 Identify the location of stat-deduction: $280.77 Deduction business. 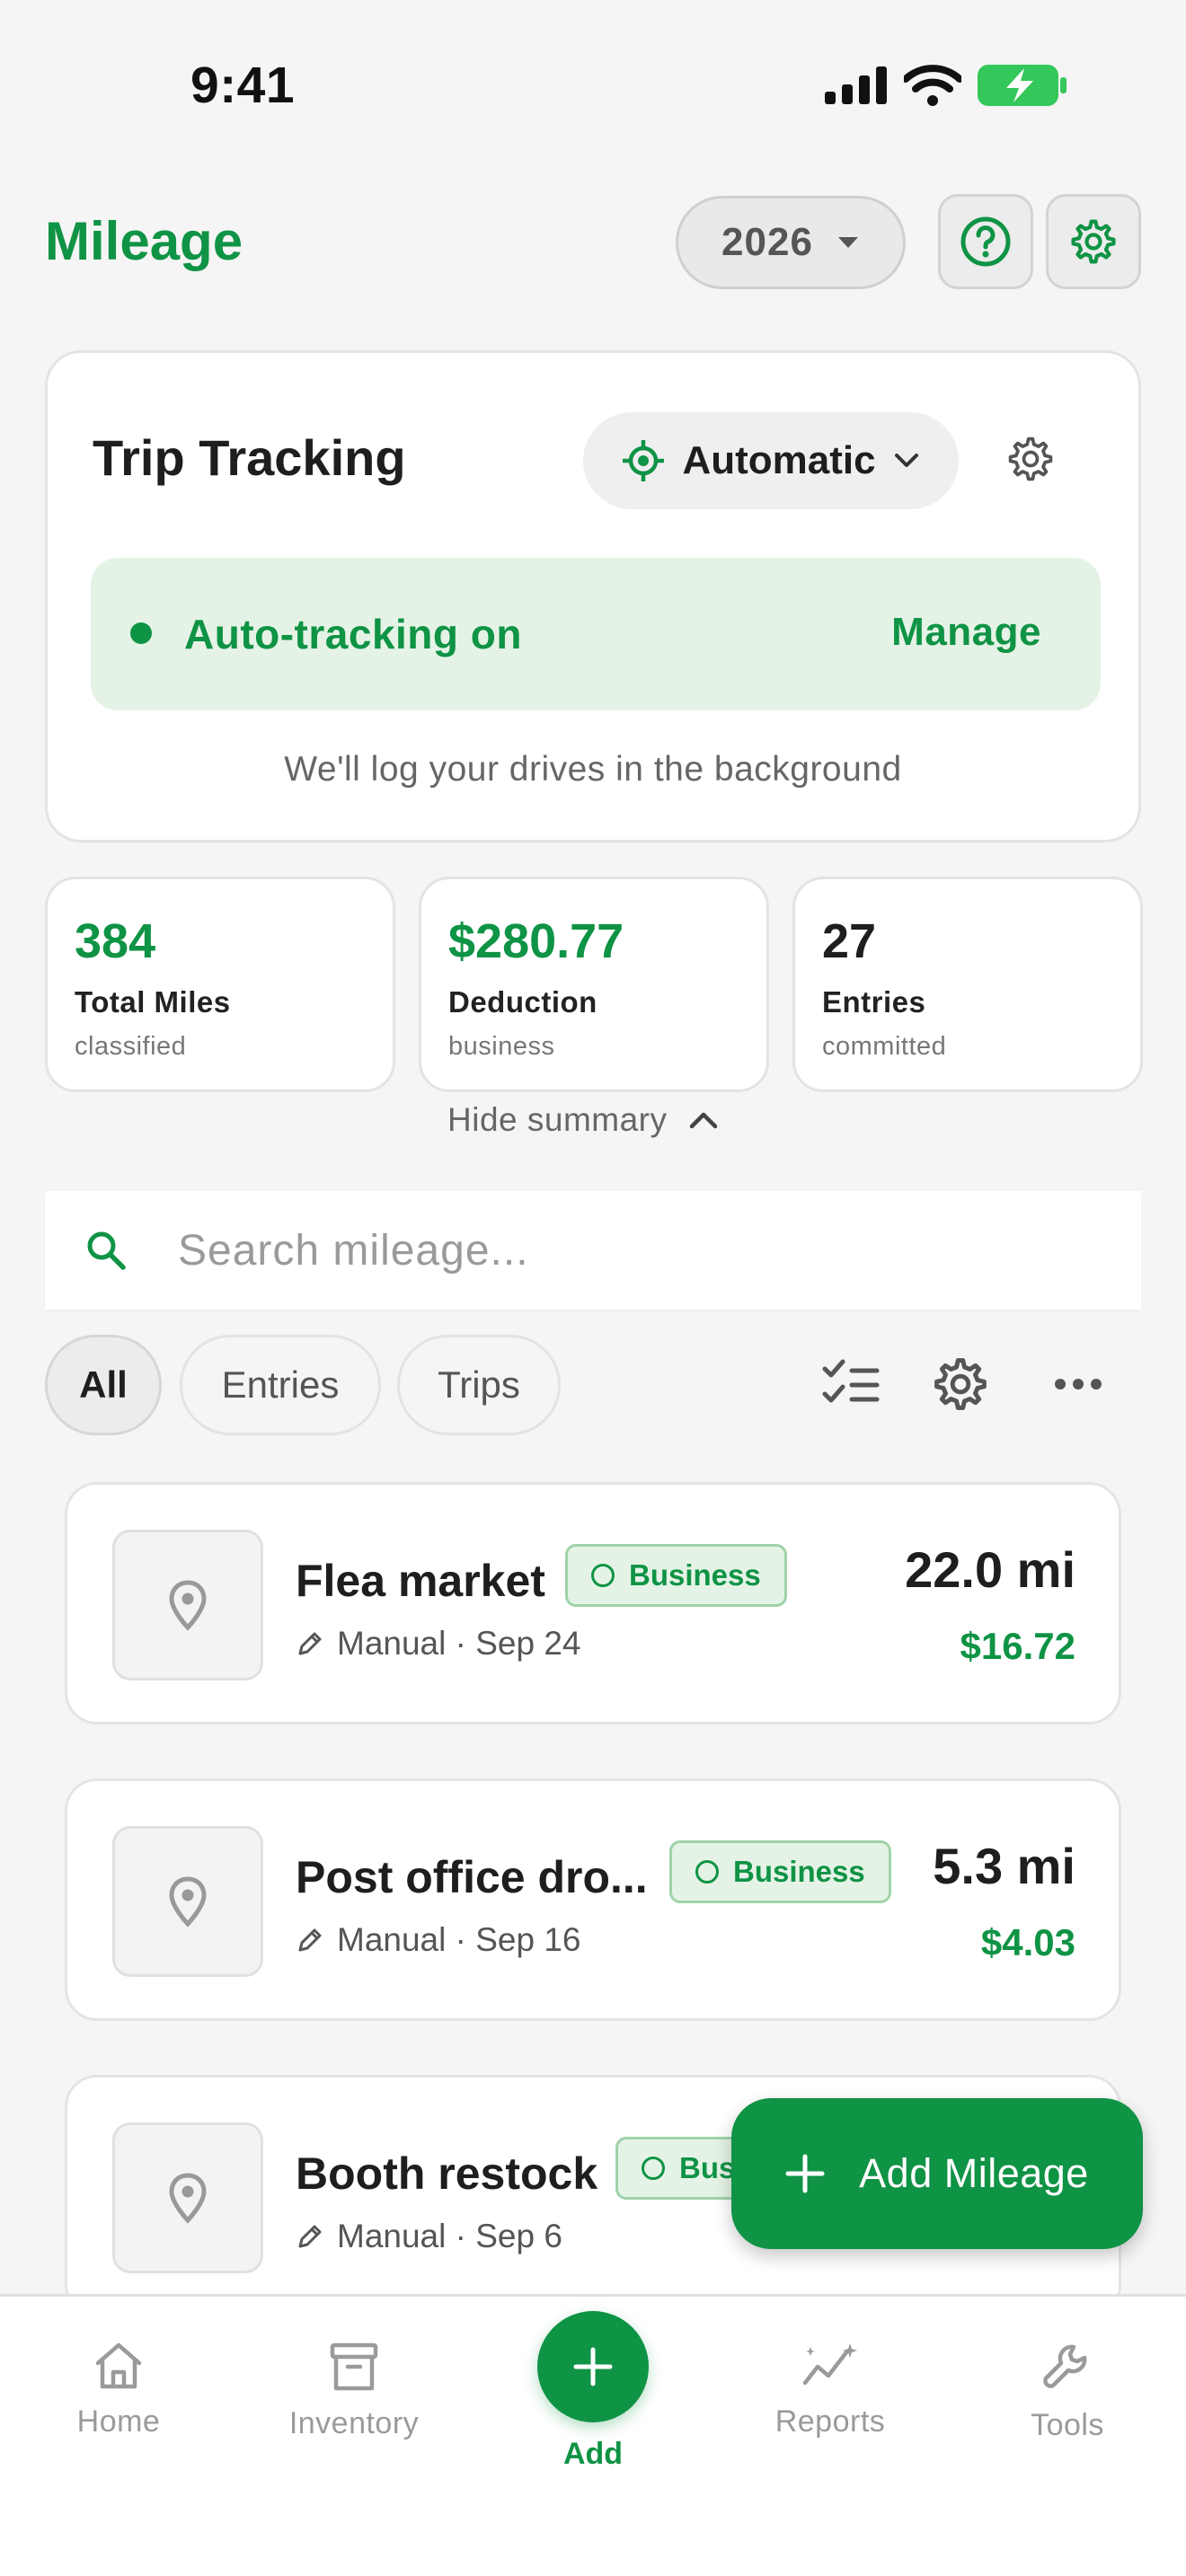
(594, 985).